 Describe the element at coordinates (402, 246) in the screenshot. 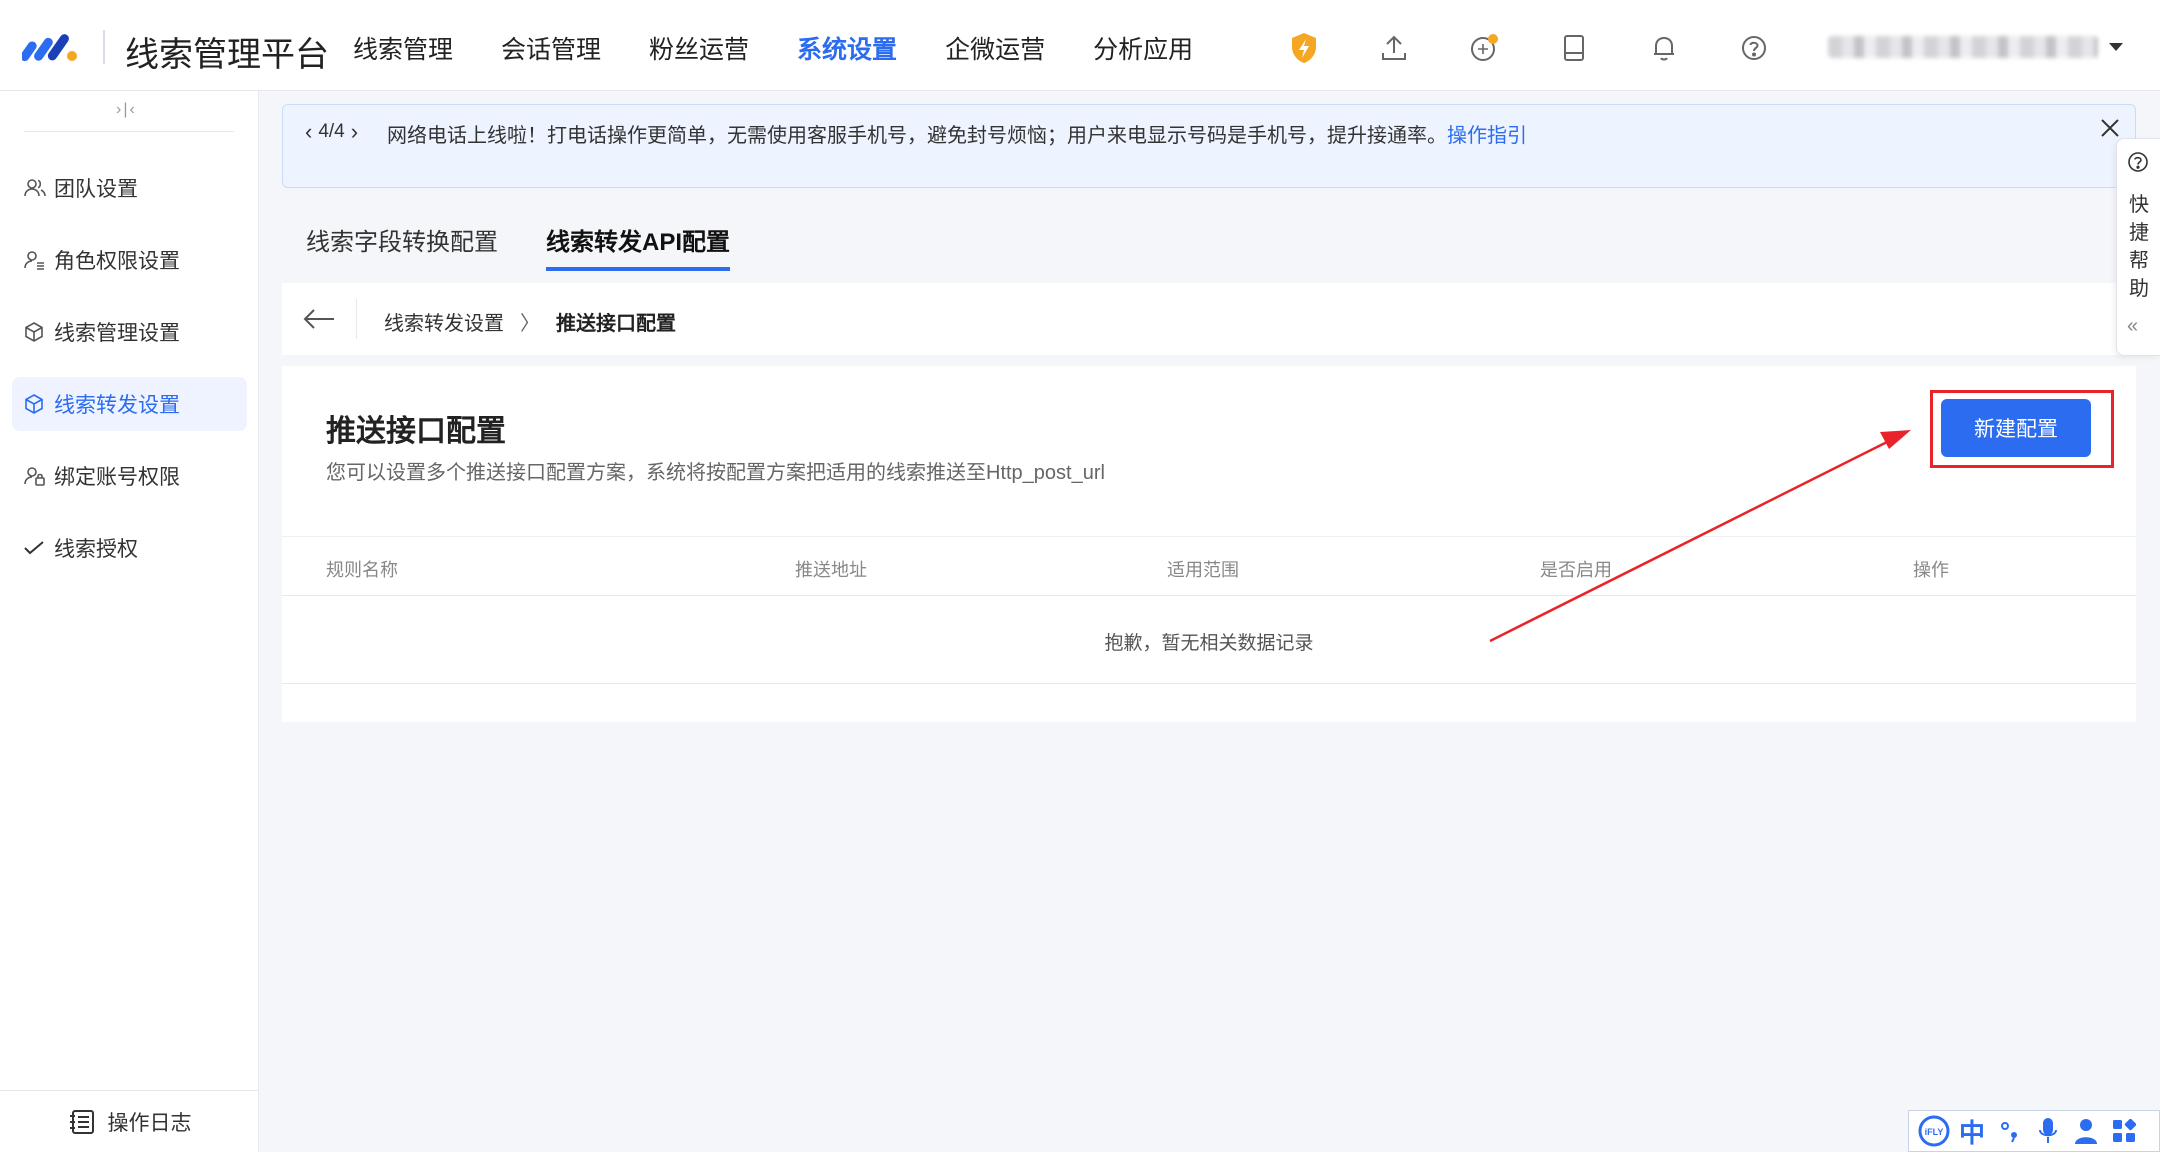

I see `tab-field-conversion: 线索字段转换配置` at that location.